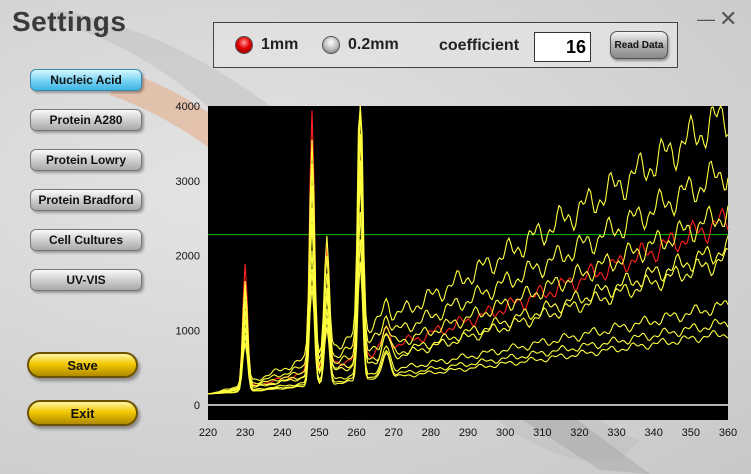  I want to click on read-data-button: Read Data, so click(639, 45).